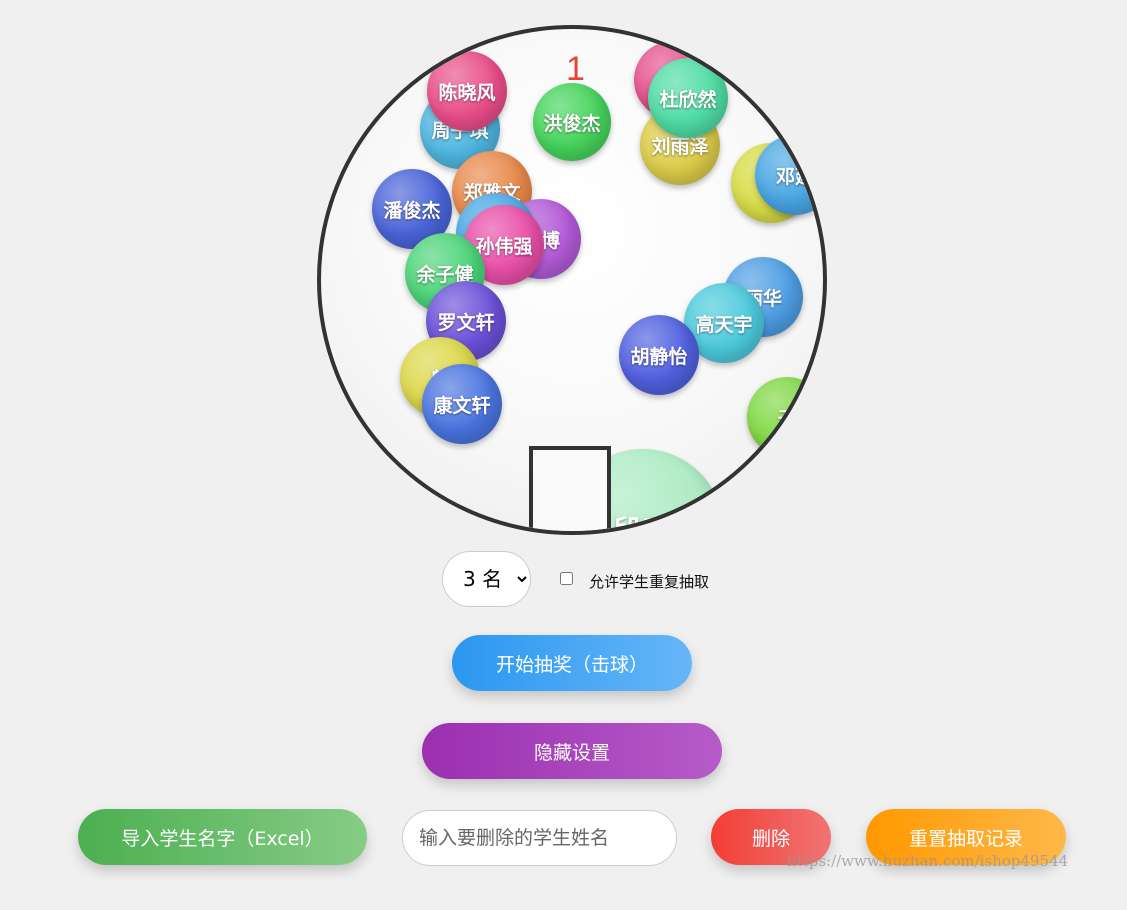 The height and width of the screenshot is (910, 1127). Describe the element at coordinates (566, 578) in the screenshot. I see `allow-repeat-checkbox` at that location.